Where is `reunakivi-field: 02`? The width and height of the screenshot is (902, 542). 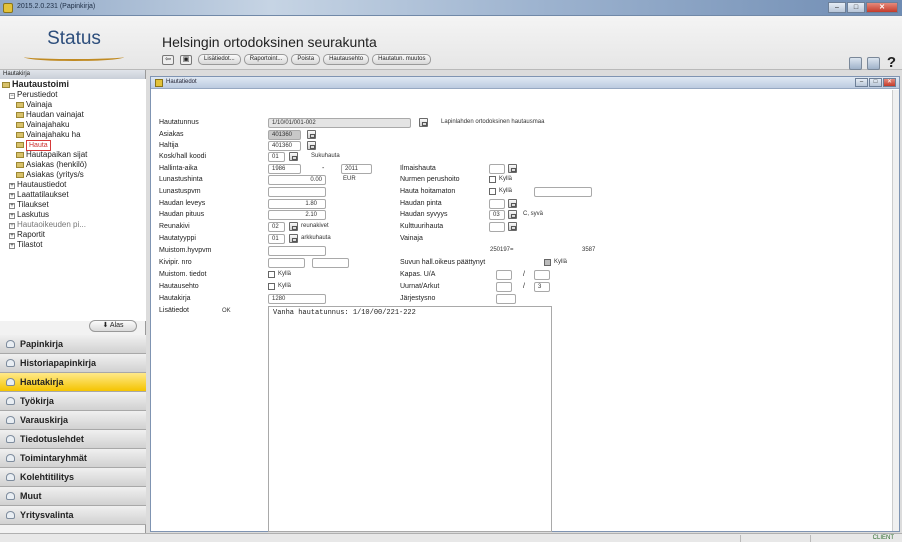
reunakivi-field: 02 is located at coordinates (276, 227).